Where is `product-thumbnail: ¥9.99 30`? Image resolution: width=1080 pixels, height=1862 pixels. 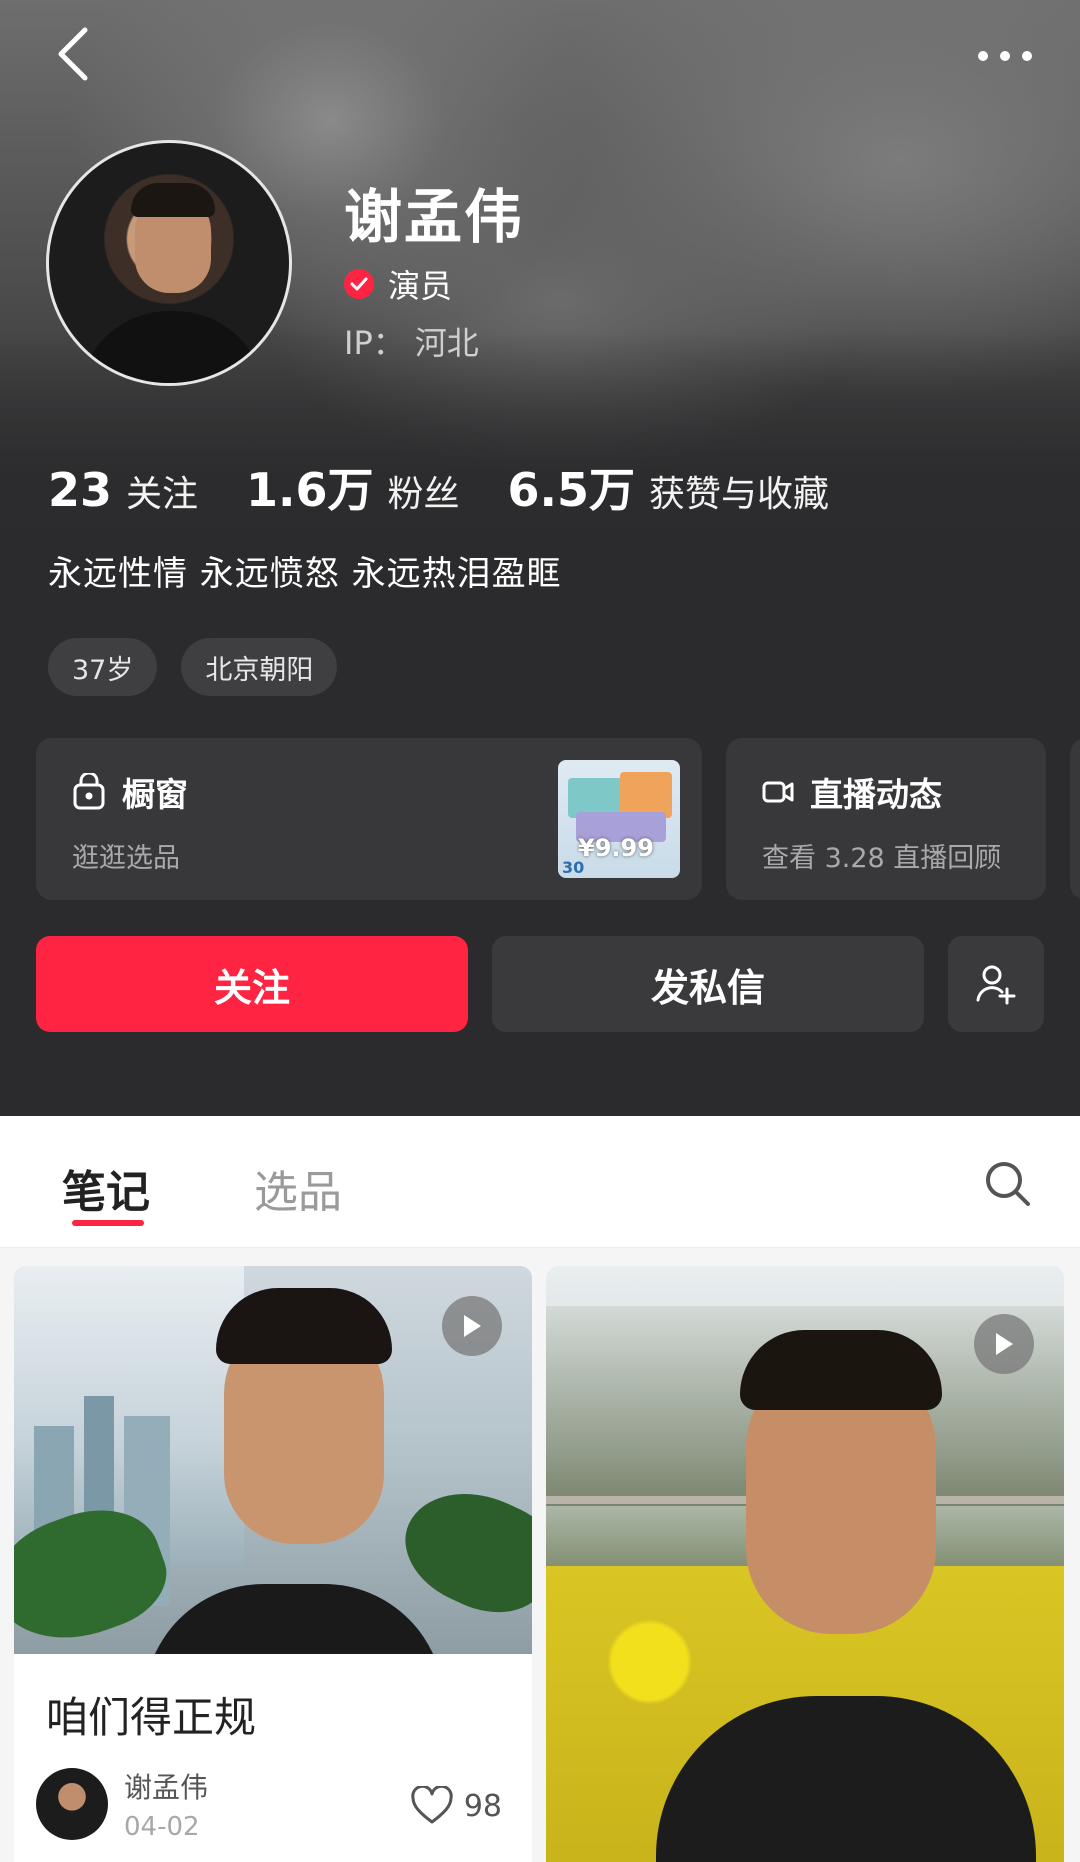 product-thumbnail: ¥9.99 30 is located at coordinates (619, 819).